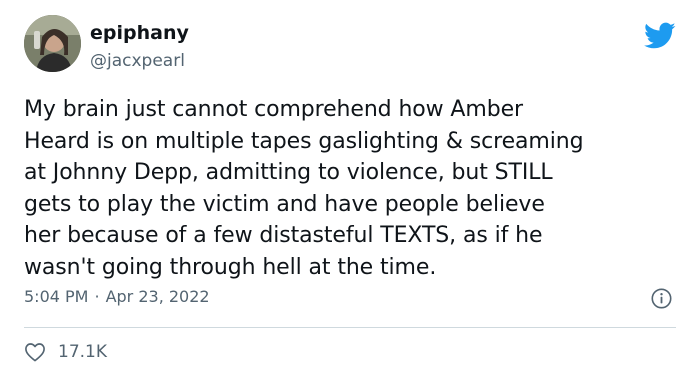  Describe the element at coordinates (82, 352) in the screenshot. I see `like-count: 17.1K` at that location.